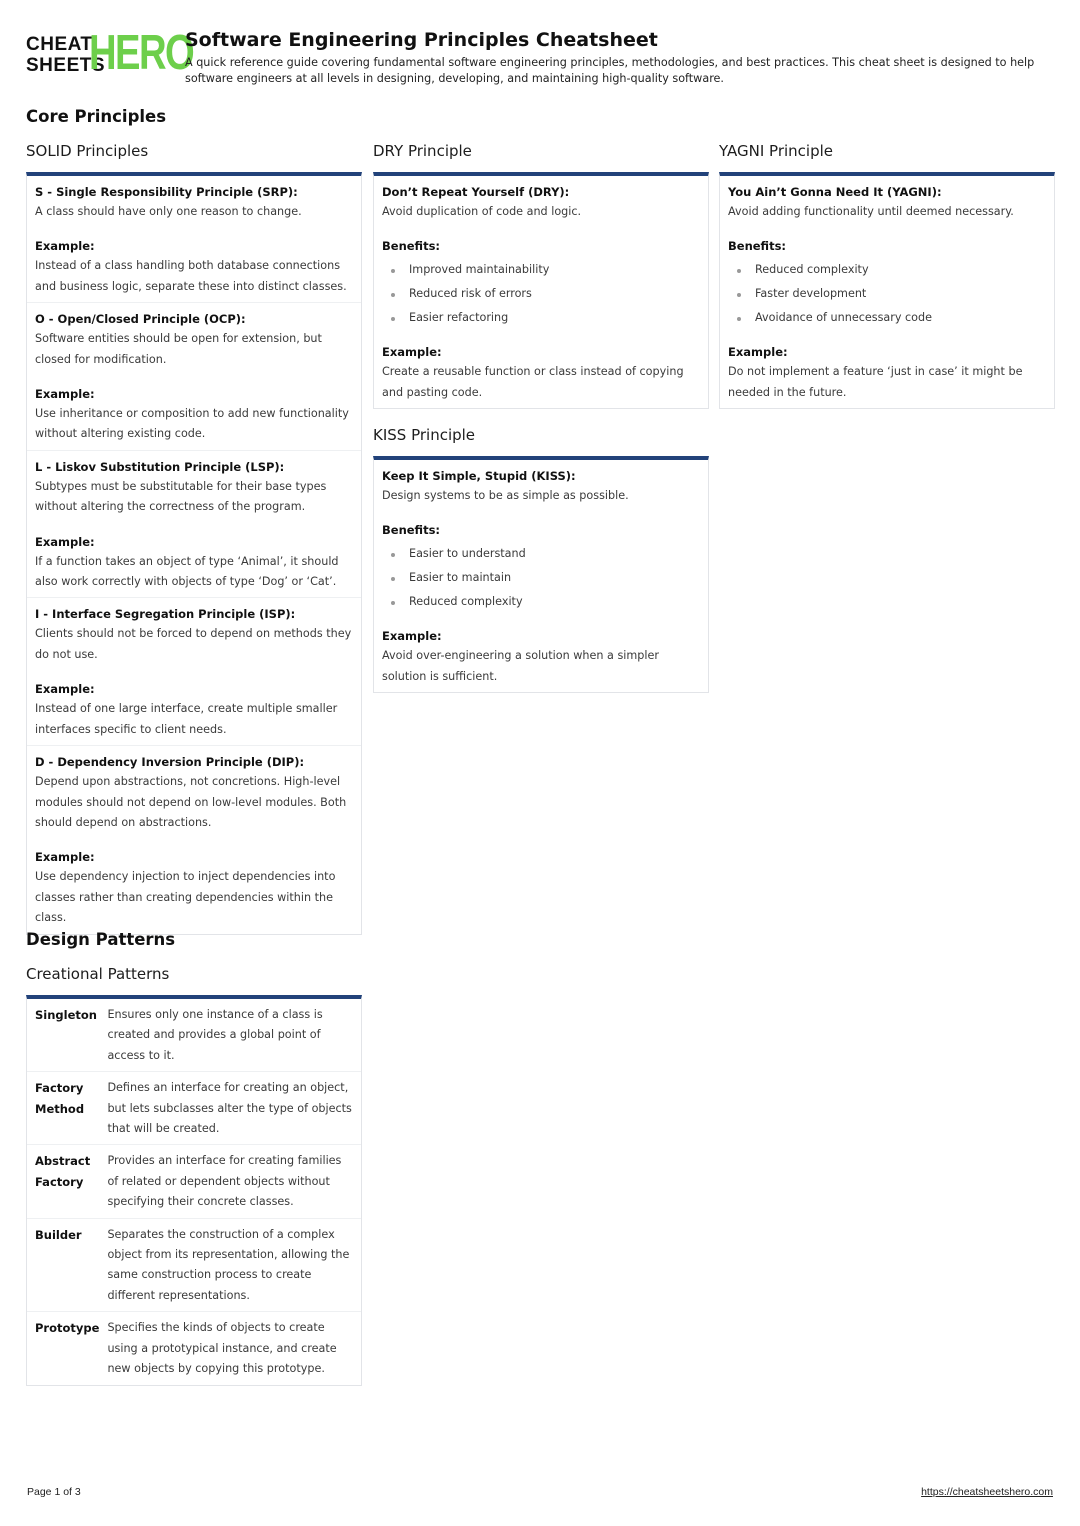 This screenshot has height=1526, width=1080. What do you see at coordinates (887, 318) in the screenshot?
I see `list-item: Avoidance of unnecessary code` at bounding box center [887, 318].